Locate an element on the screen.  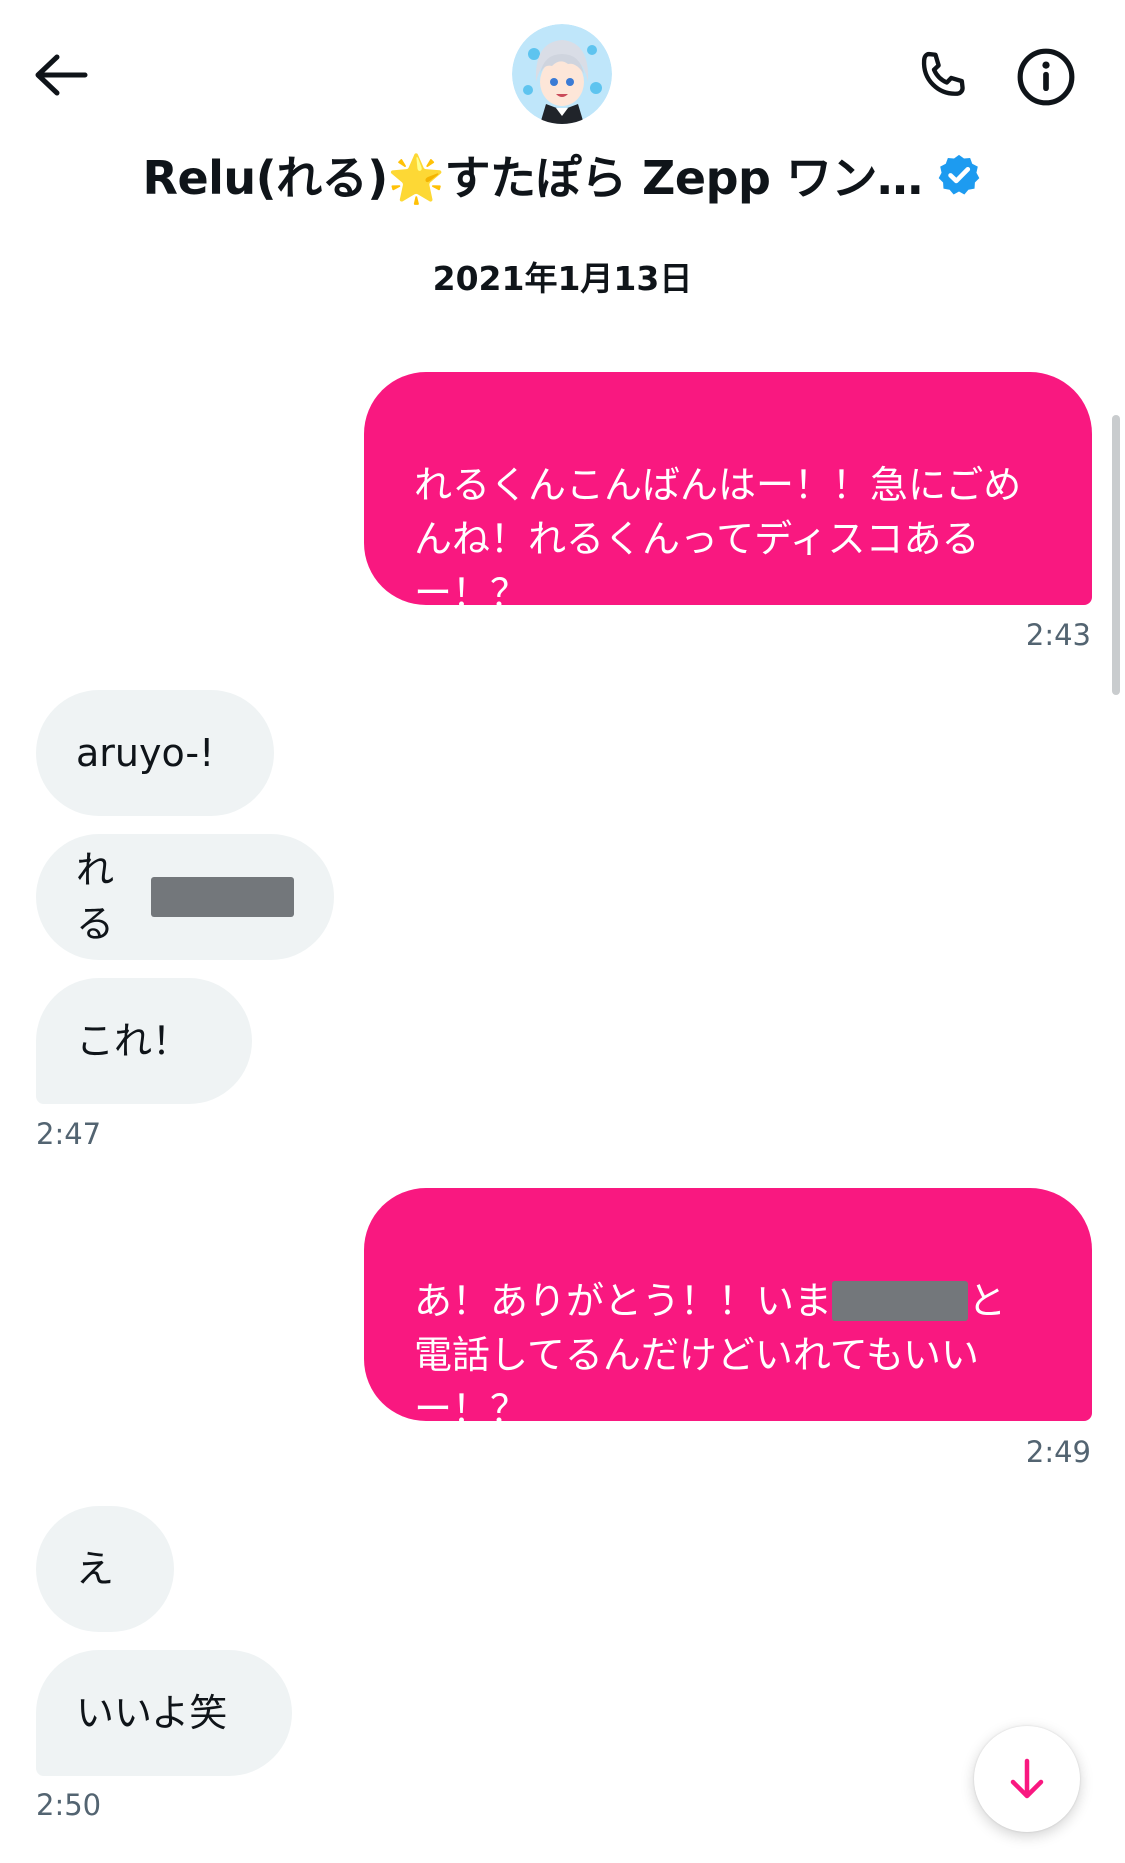
received-message: れる is located at coordinates (185, 897).